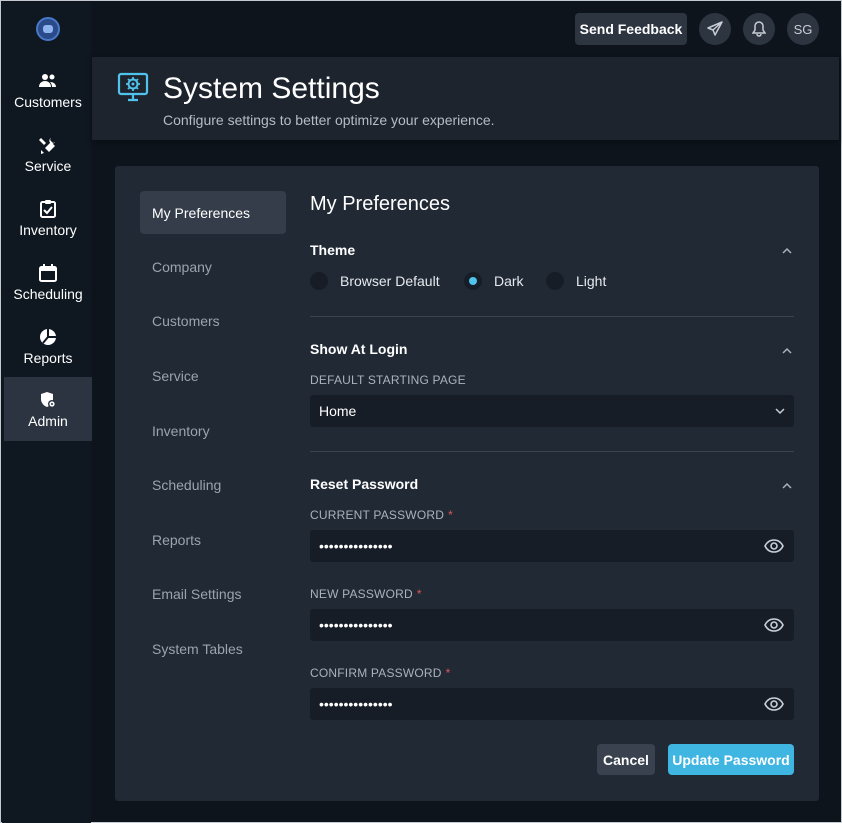  Describe the element at coordinates (213, 593) in the screenshot. I see `subnav-item-email-settings: Email Settings` at that location.